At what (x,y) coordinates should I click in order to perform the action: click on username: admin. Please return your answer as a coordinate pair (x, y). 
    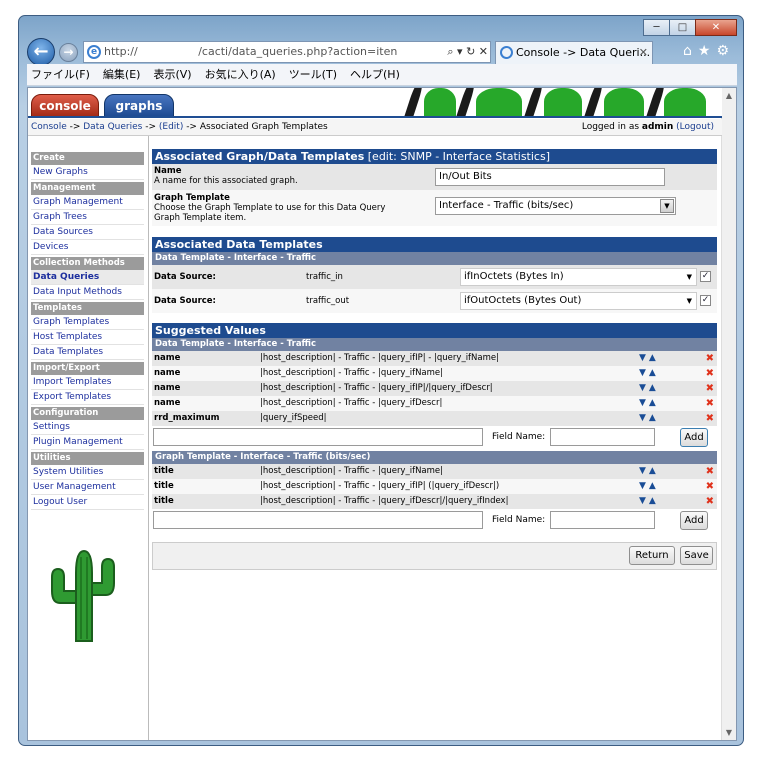
    Looking at the image, I should click on (657, 127).